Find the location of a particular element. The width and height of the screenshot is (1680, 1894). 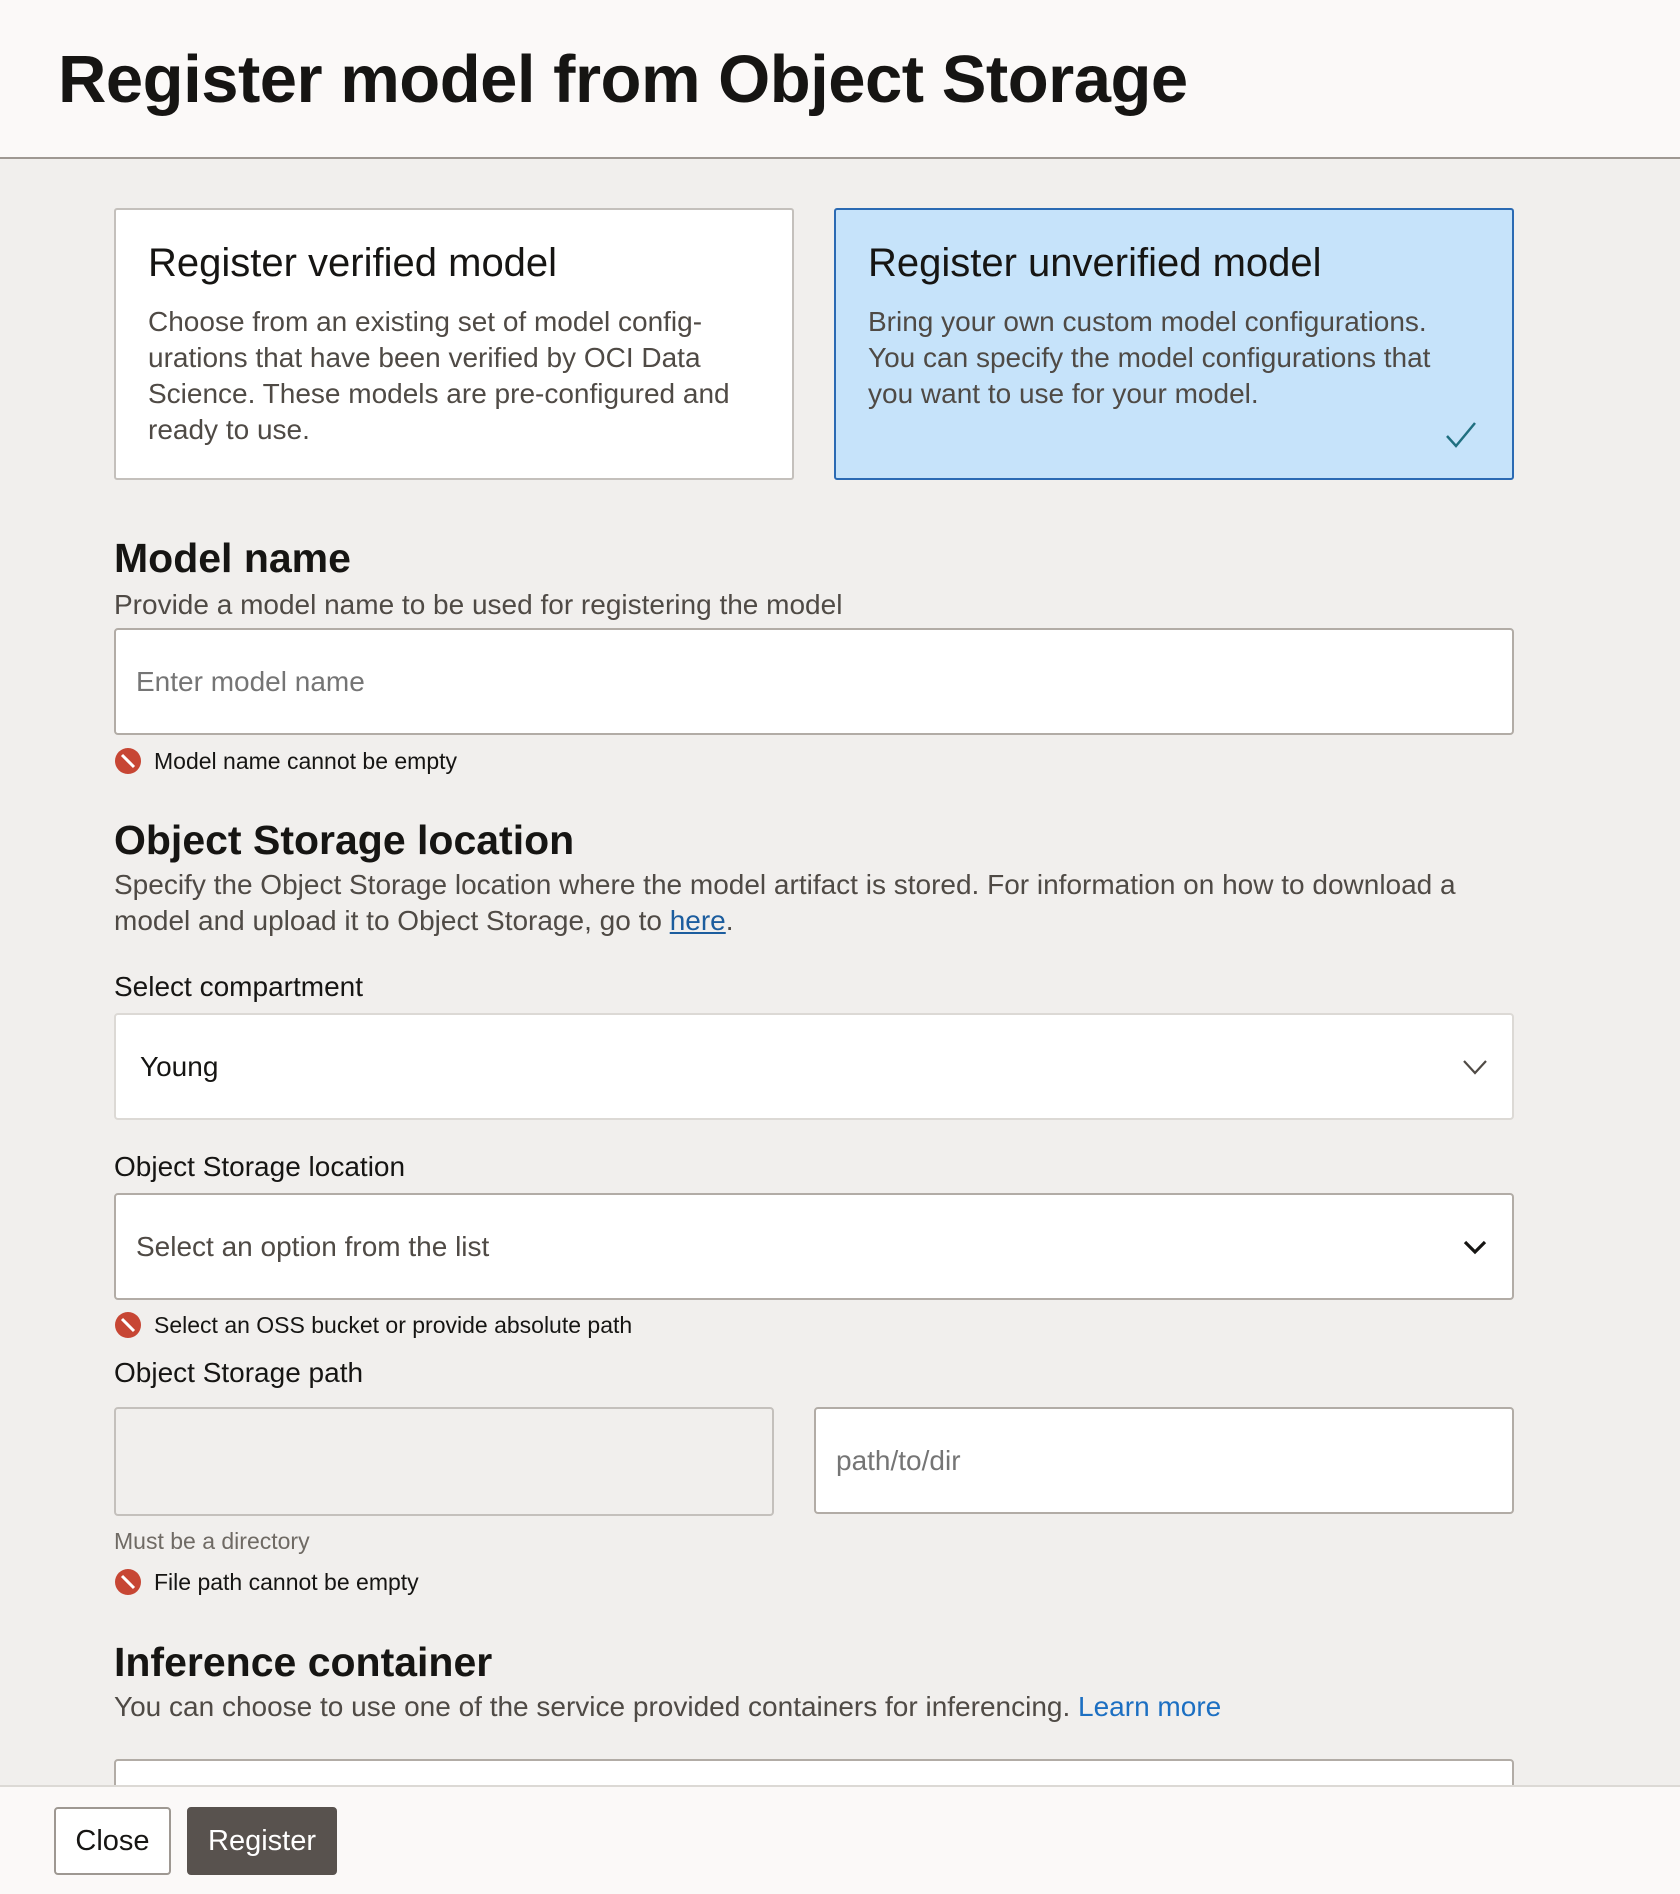

error-text: Model name cannot be empty is located at coordinates (306, 761).